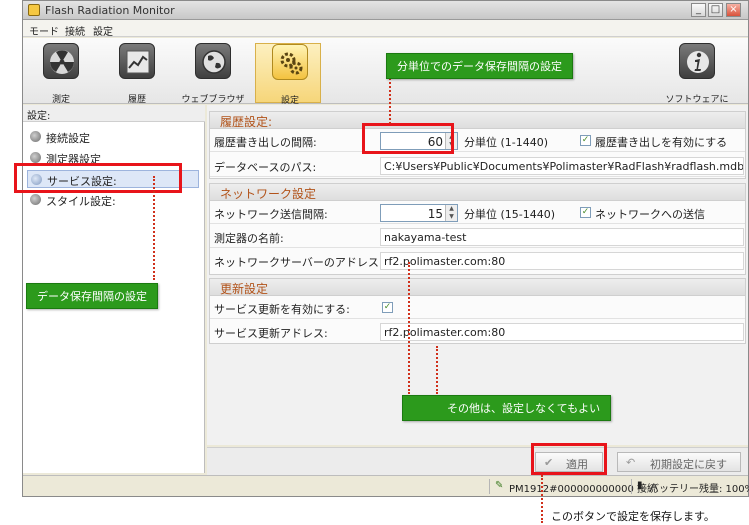  Describe the element at coordinates (419, 213) in the screenshot. I see `network-interval-stepper: 15 ▲ ▼` at that location.